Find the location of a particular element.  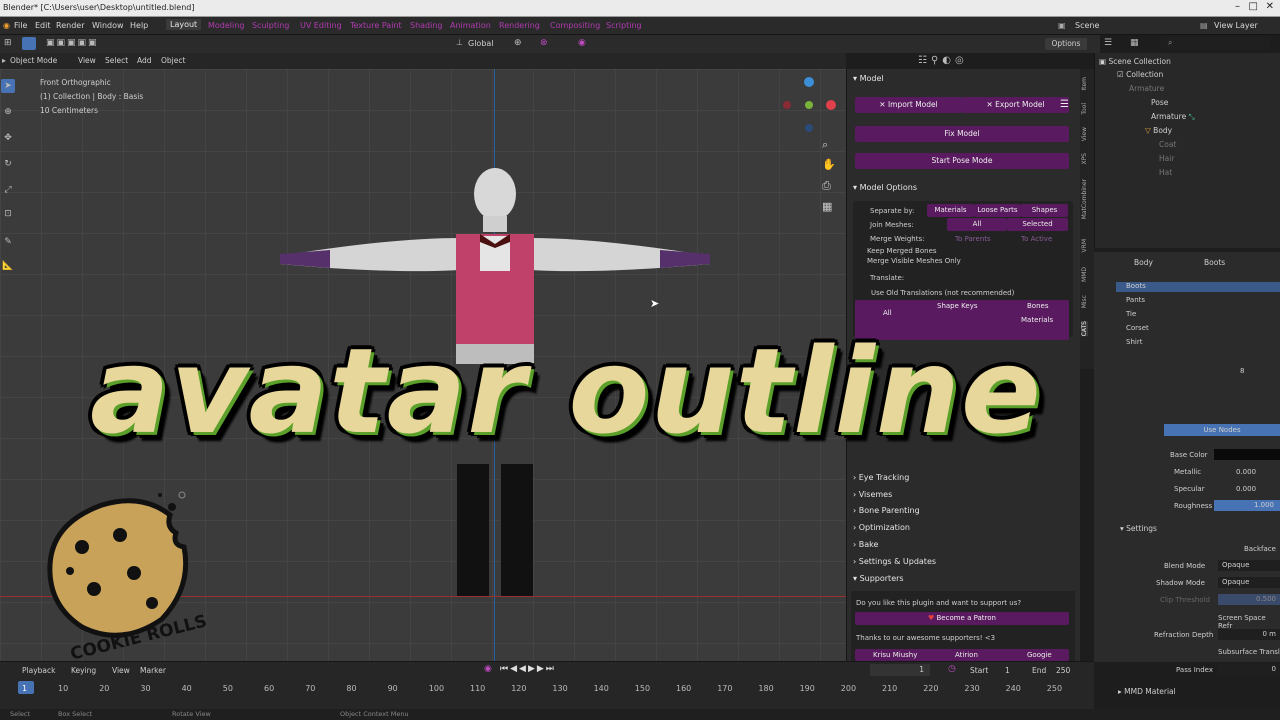

become-patron-button: ♥ Become a Patron is located at coordinates (962, 618).